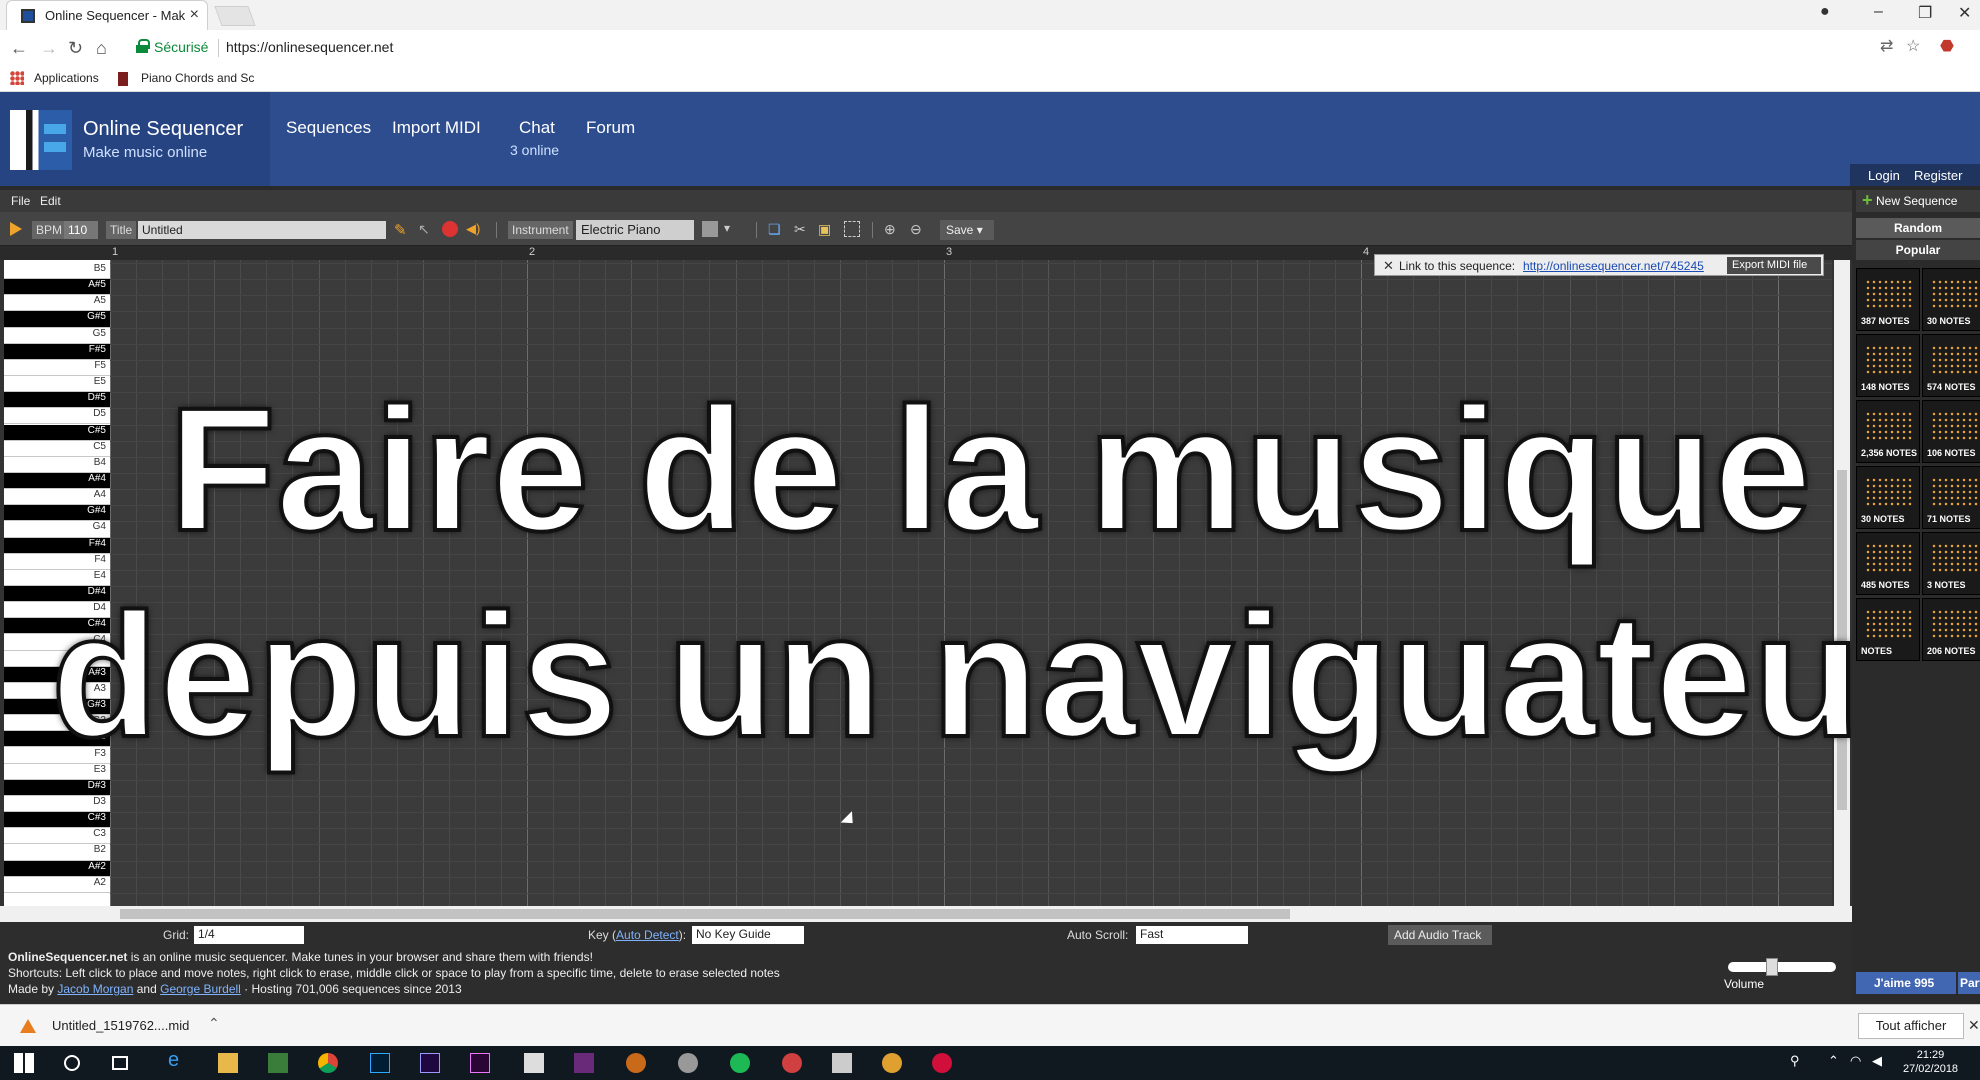 The height and width of the screenshot is (1080, 1980). Describe the element at coordinates (197, 78) in the screenshot. I see `bookmark-piano-chords: Piano Chords and Sc` at that location.